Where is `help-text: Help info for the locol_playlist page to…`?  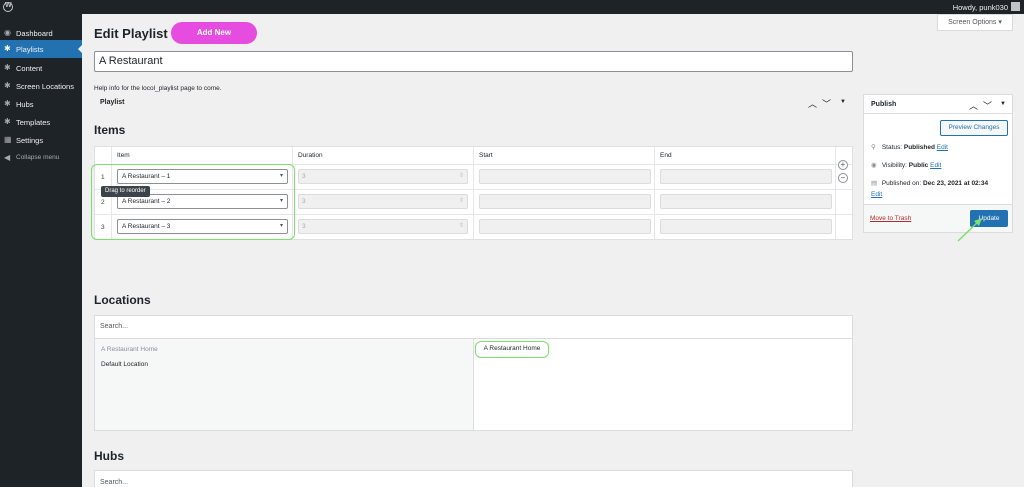 help-text: Help info for the locol_playlist page to… is located at coordinates (158, 88).